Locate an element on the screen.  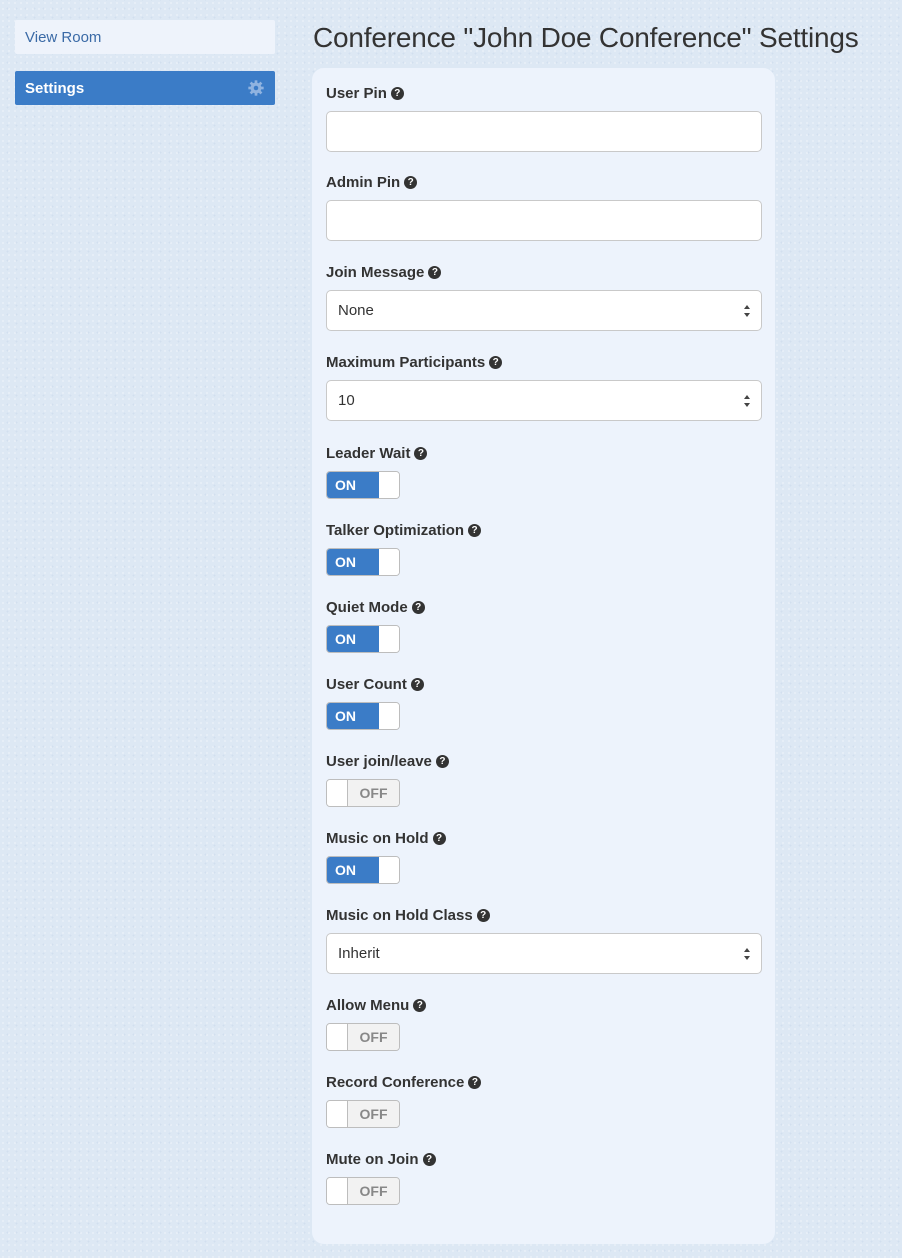
user-pin-field: User Pin ? is located at coordinates (544, 117).